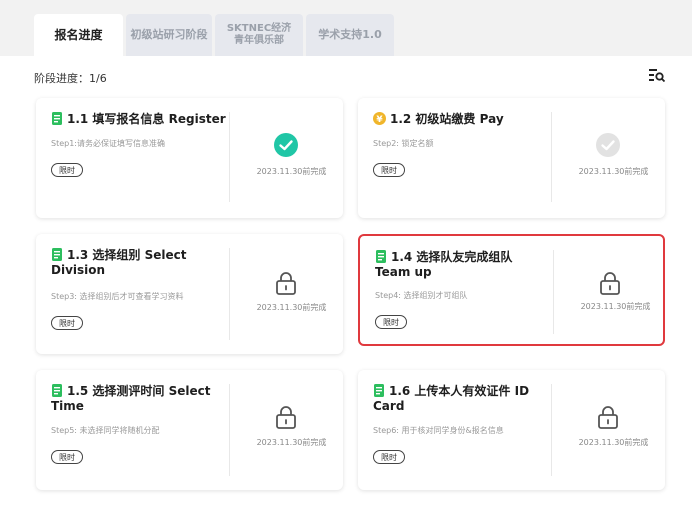  What do you see at coordinates (117, 296) in the screenshot?
I see `card-step: Step3: 选择组别后才可查看学习资料` at bounding box center [117, 296].